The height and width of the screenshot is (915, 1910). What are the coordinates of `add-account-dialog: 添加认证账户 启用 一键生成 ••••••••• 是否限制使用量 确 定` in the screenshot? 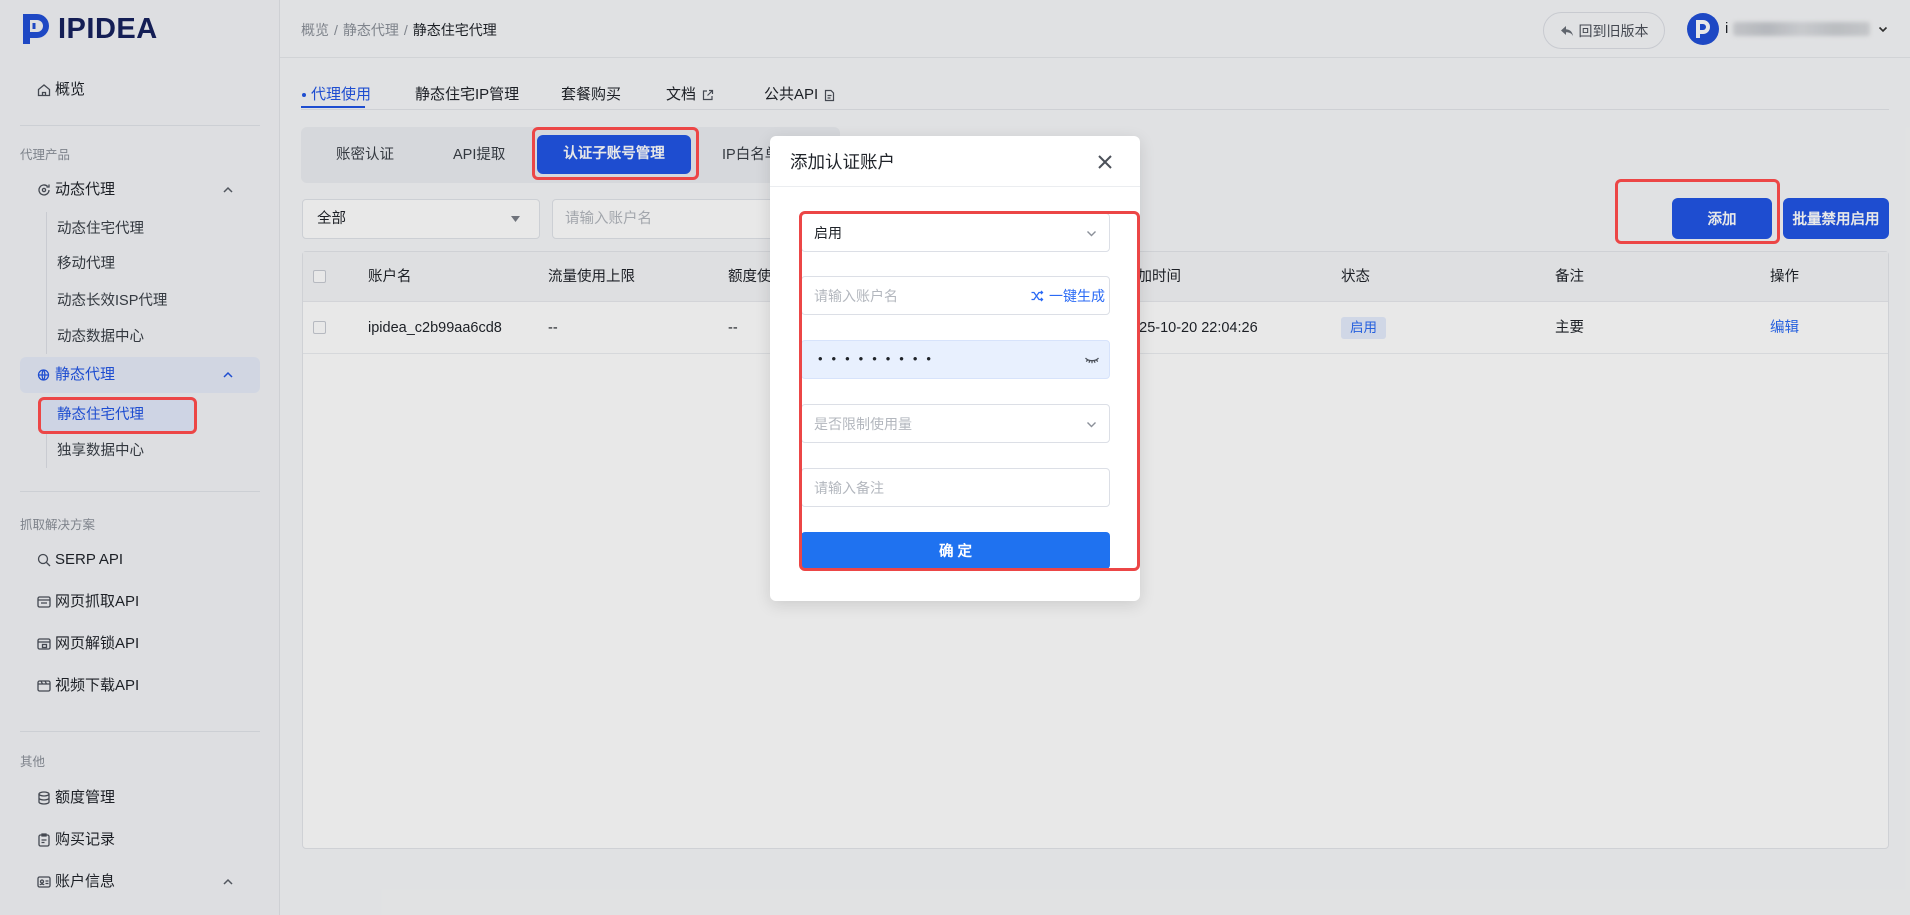 It's located at (955, 368).